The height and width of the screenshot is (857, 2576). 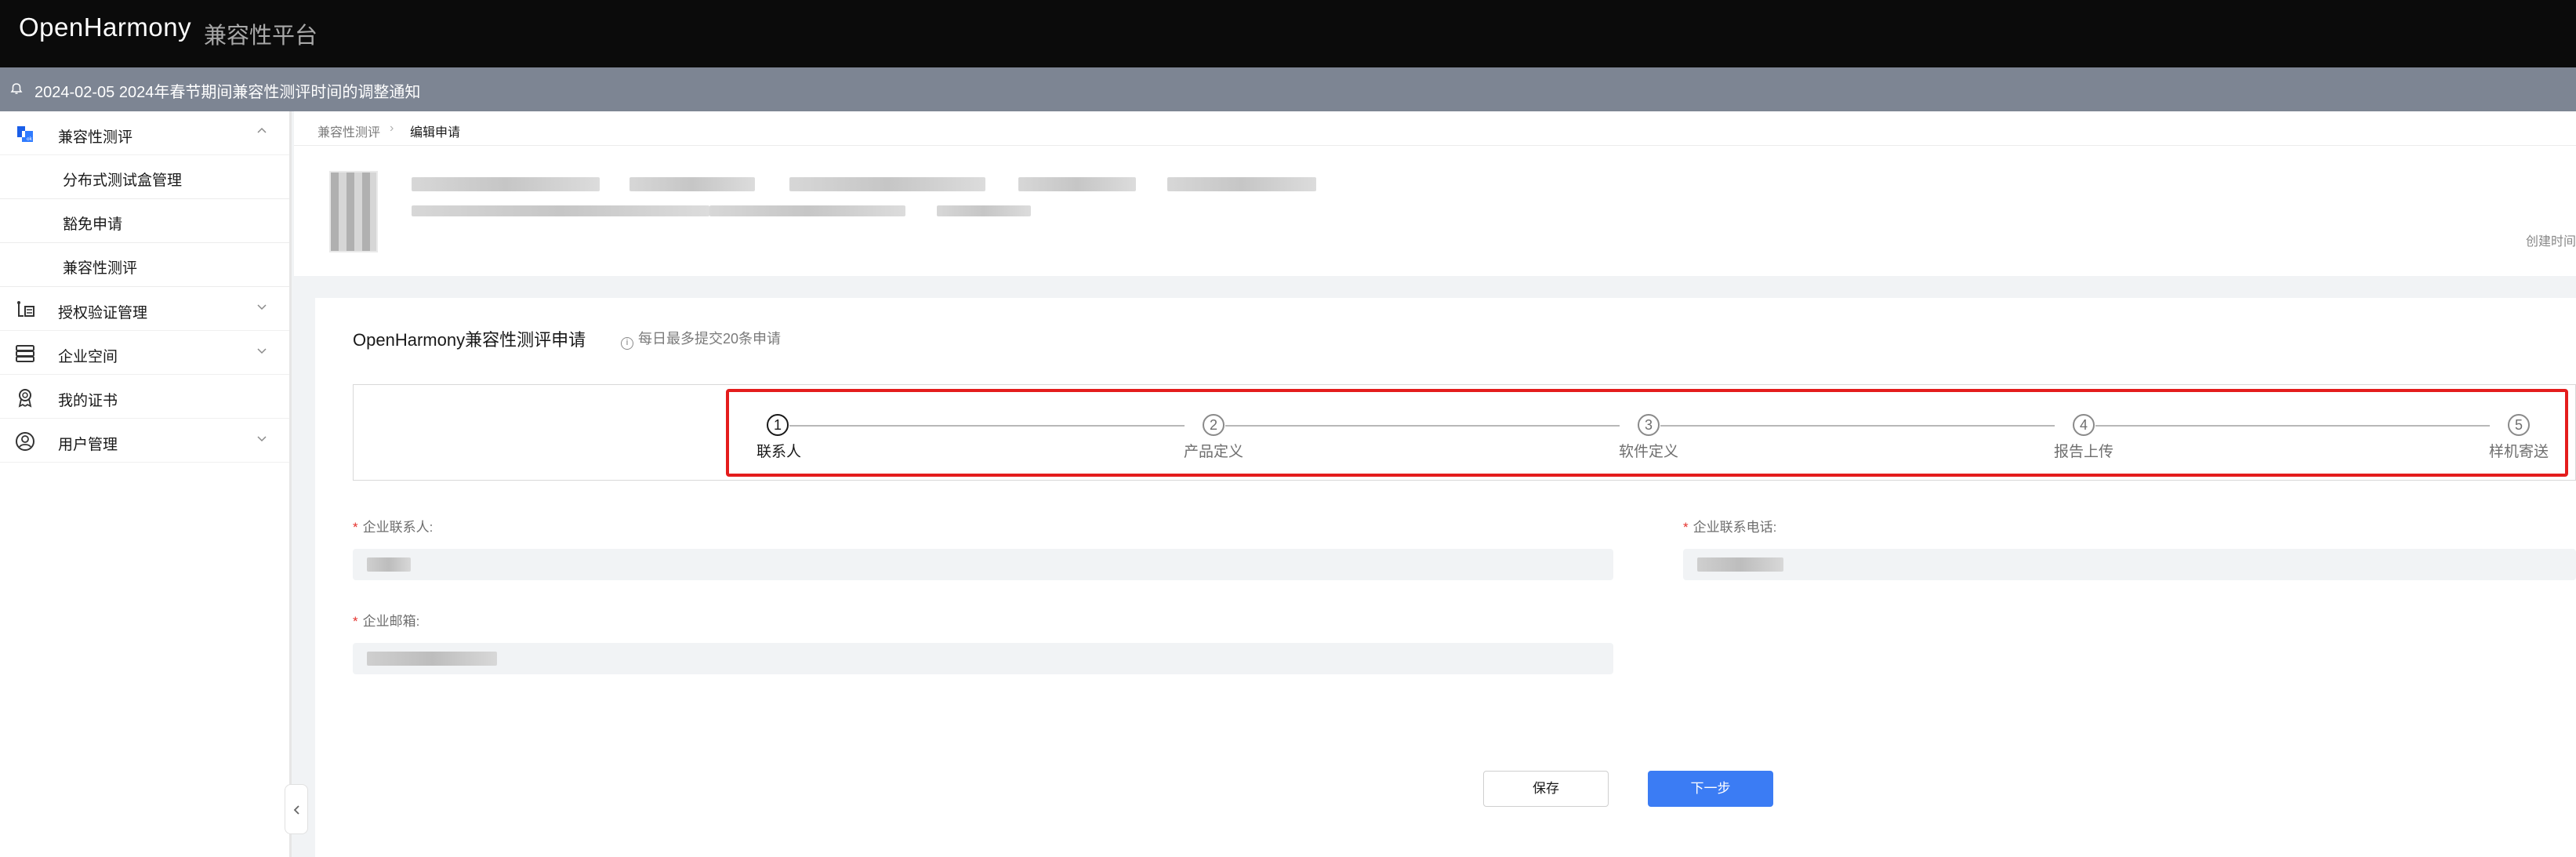 I want to click on info-icon: i, so click(x=627, y=343).